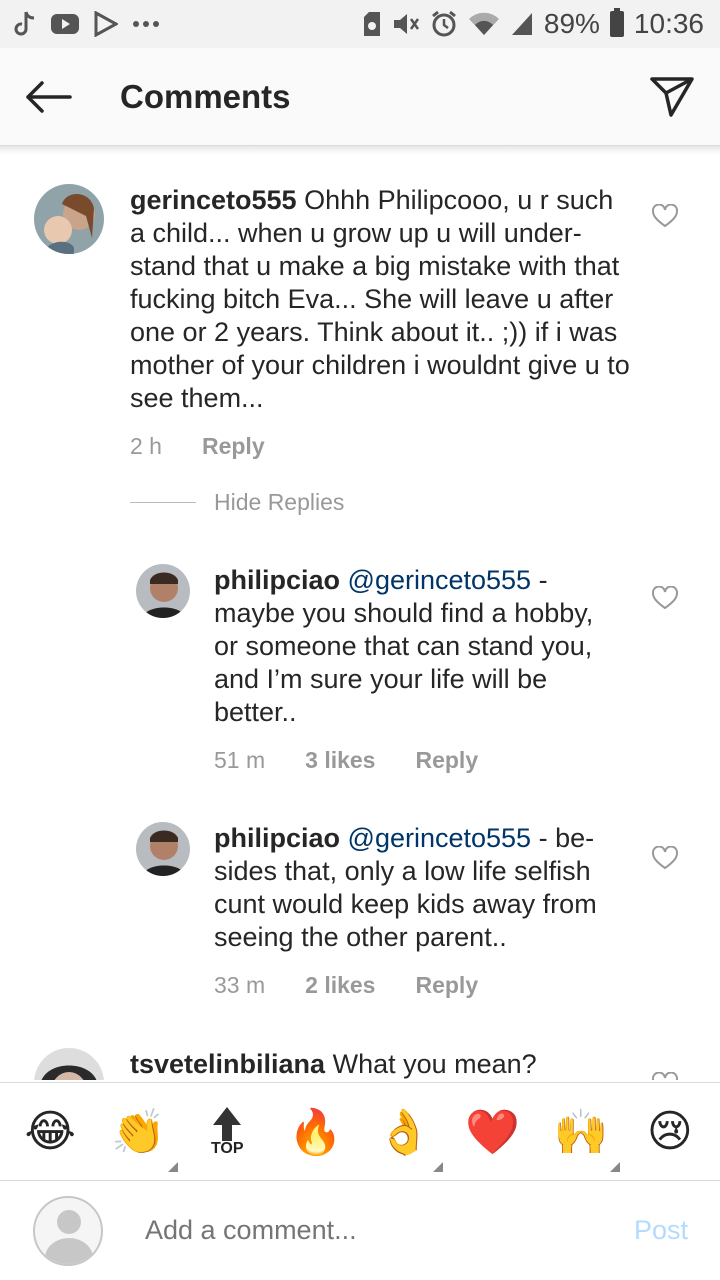 This screenshot has height=1280, width=720. Describe the element at coordinates (65, 24) in the screenshot. I see `youtube-icon` at that location.